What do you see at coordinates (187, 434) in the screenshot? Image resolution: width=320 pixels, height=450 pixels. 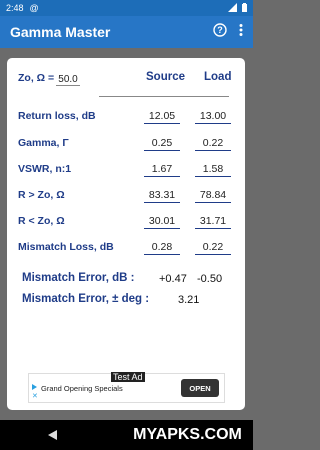 I see `watermark: MYAPKS.COM` at bounding box center [187, 434].